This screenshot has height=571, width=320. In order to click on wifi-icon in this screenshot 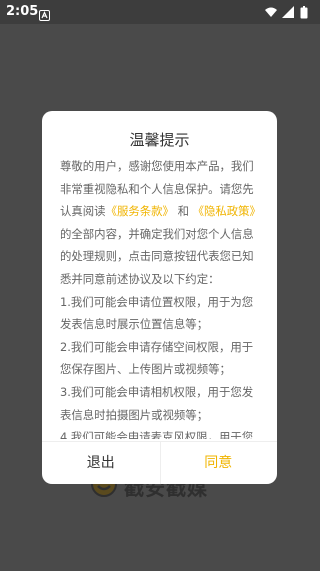, I will do `click(271, 12)`.